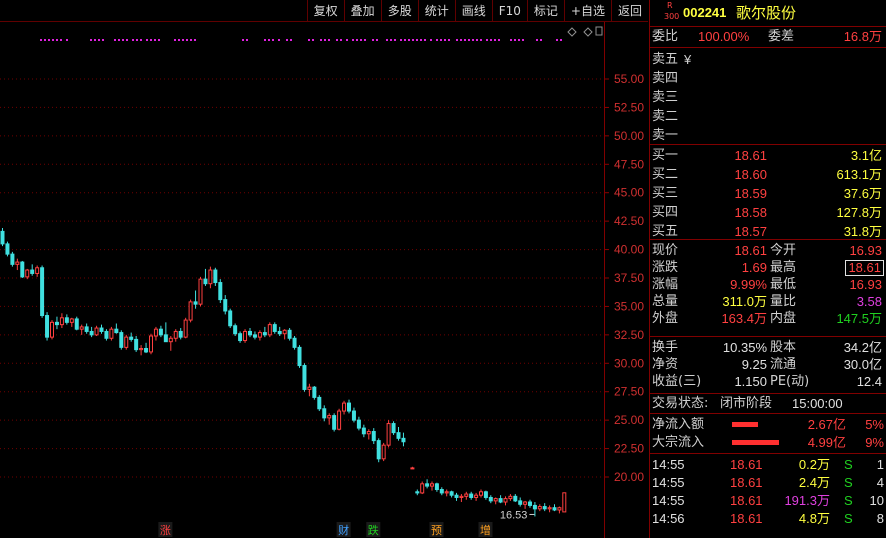  Describe the element at coordinates (473, 11) in the screenshot. I see `toolbar-button: 画线` at that location.